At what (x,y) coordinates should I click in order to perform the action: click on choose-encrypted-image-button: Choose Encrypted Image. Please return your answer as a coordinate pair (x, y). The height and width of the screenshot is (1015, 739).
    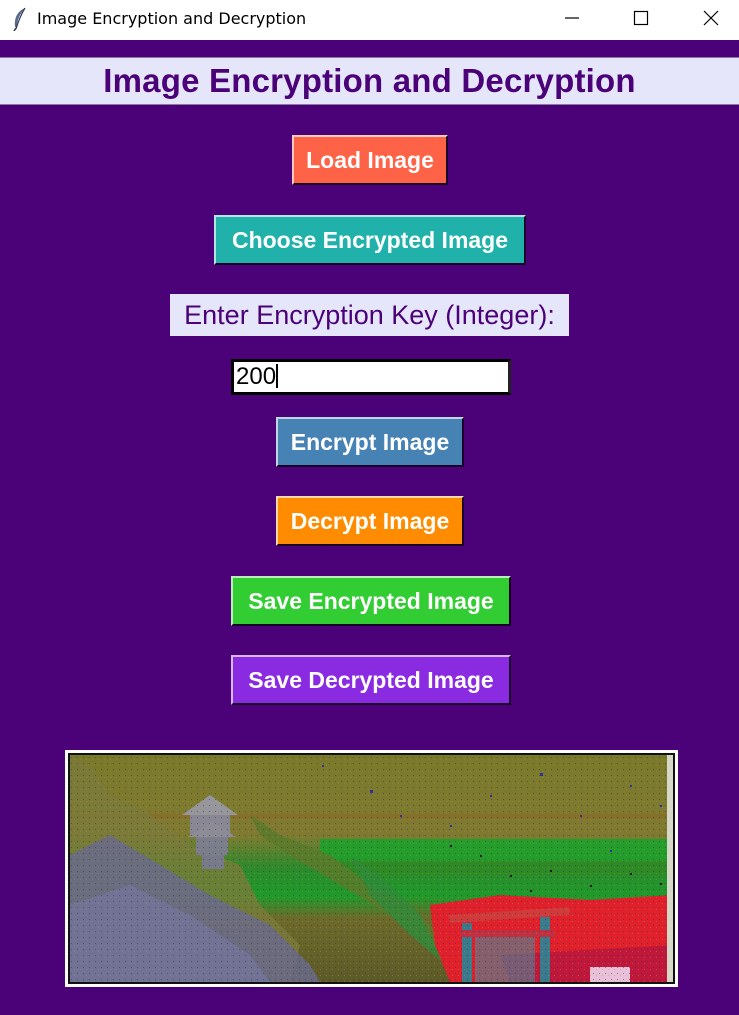
    Looking at the image, I should click on (370, 240).